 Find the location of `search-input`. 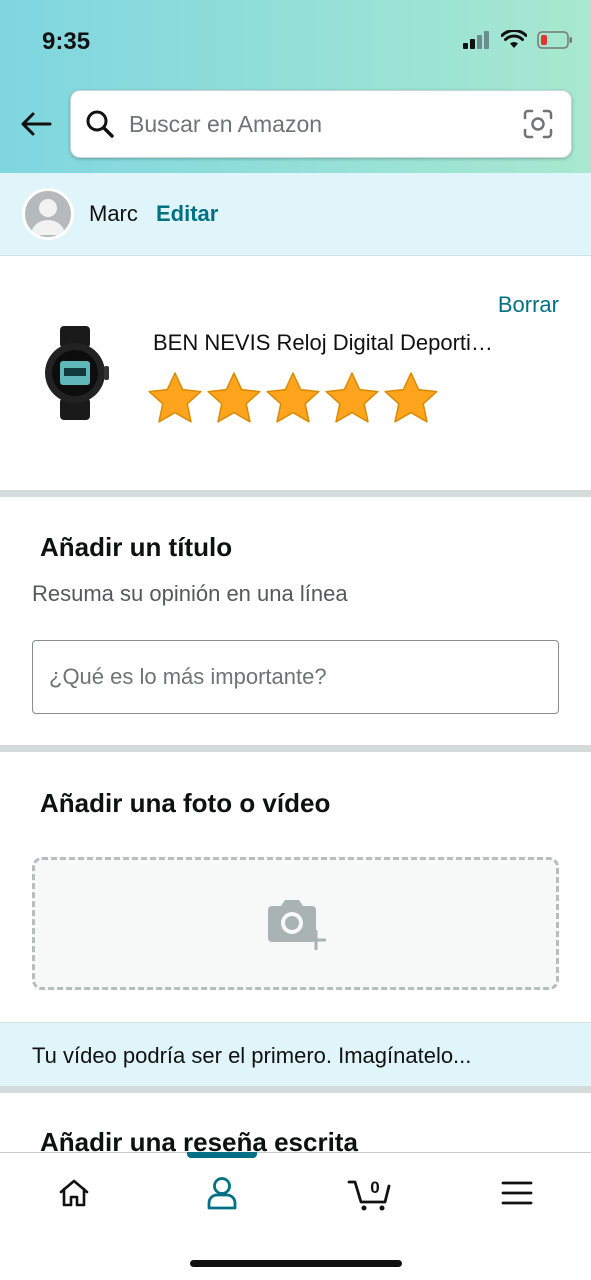

search-input is located at coordinates (319, 124).